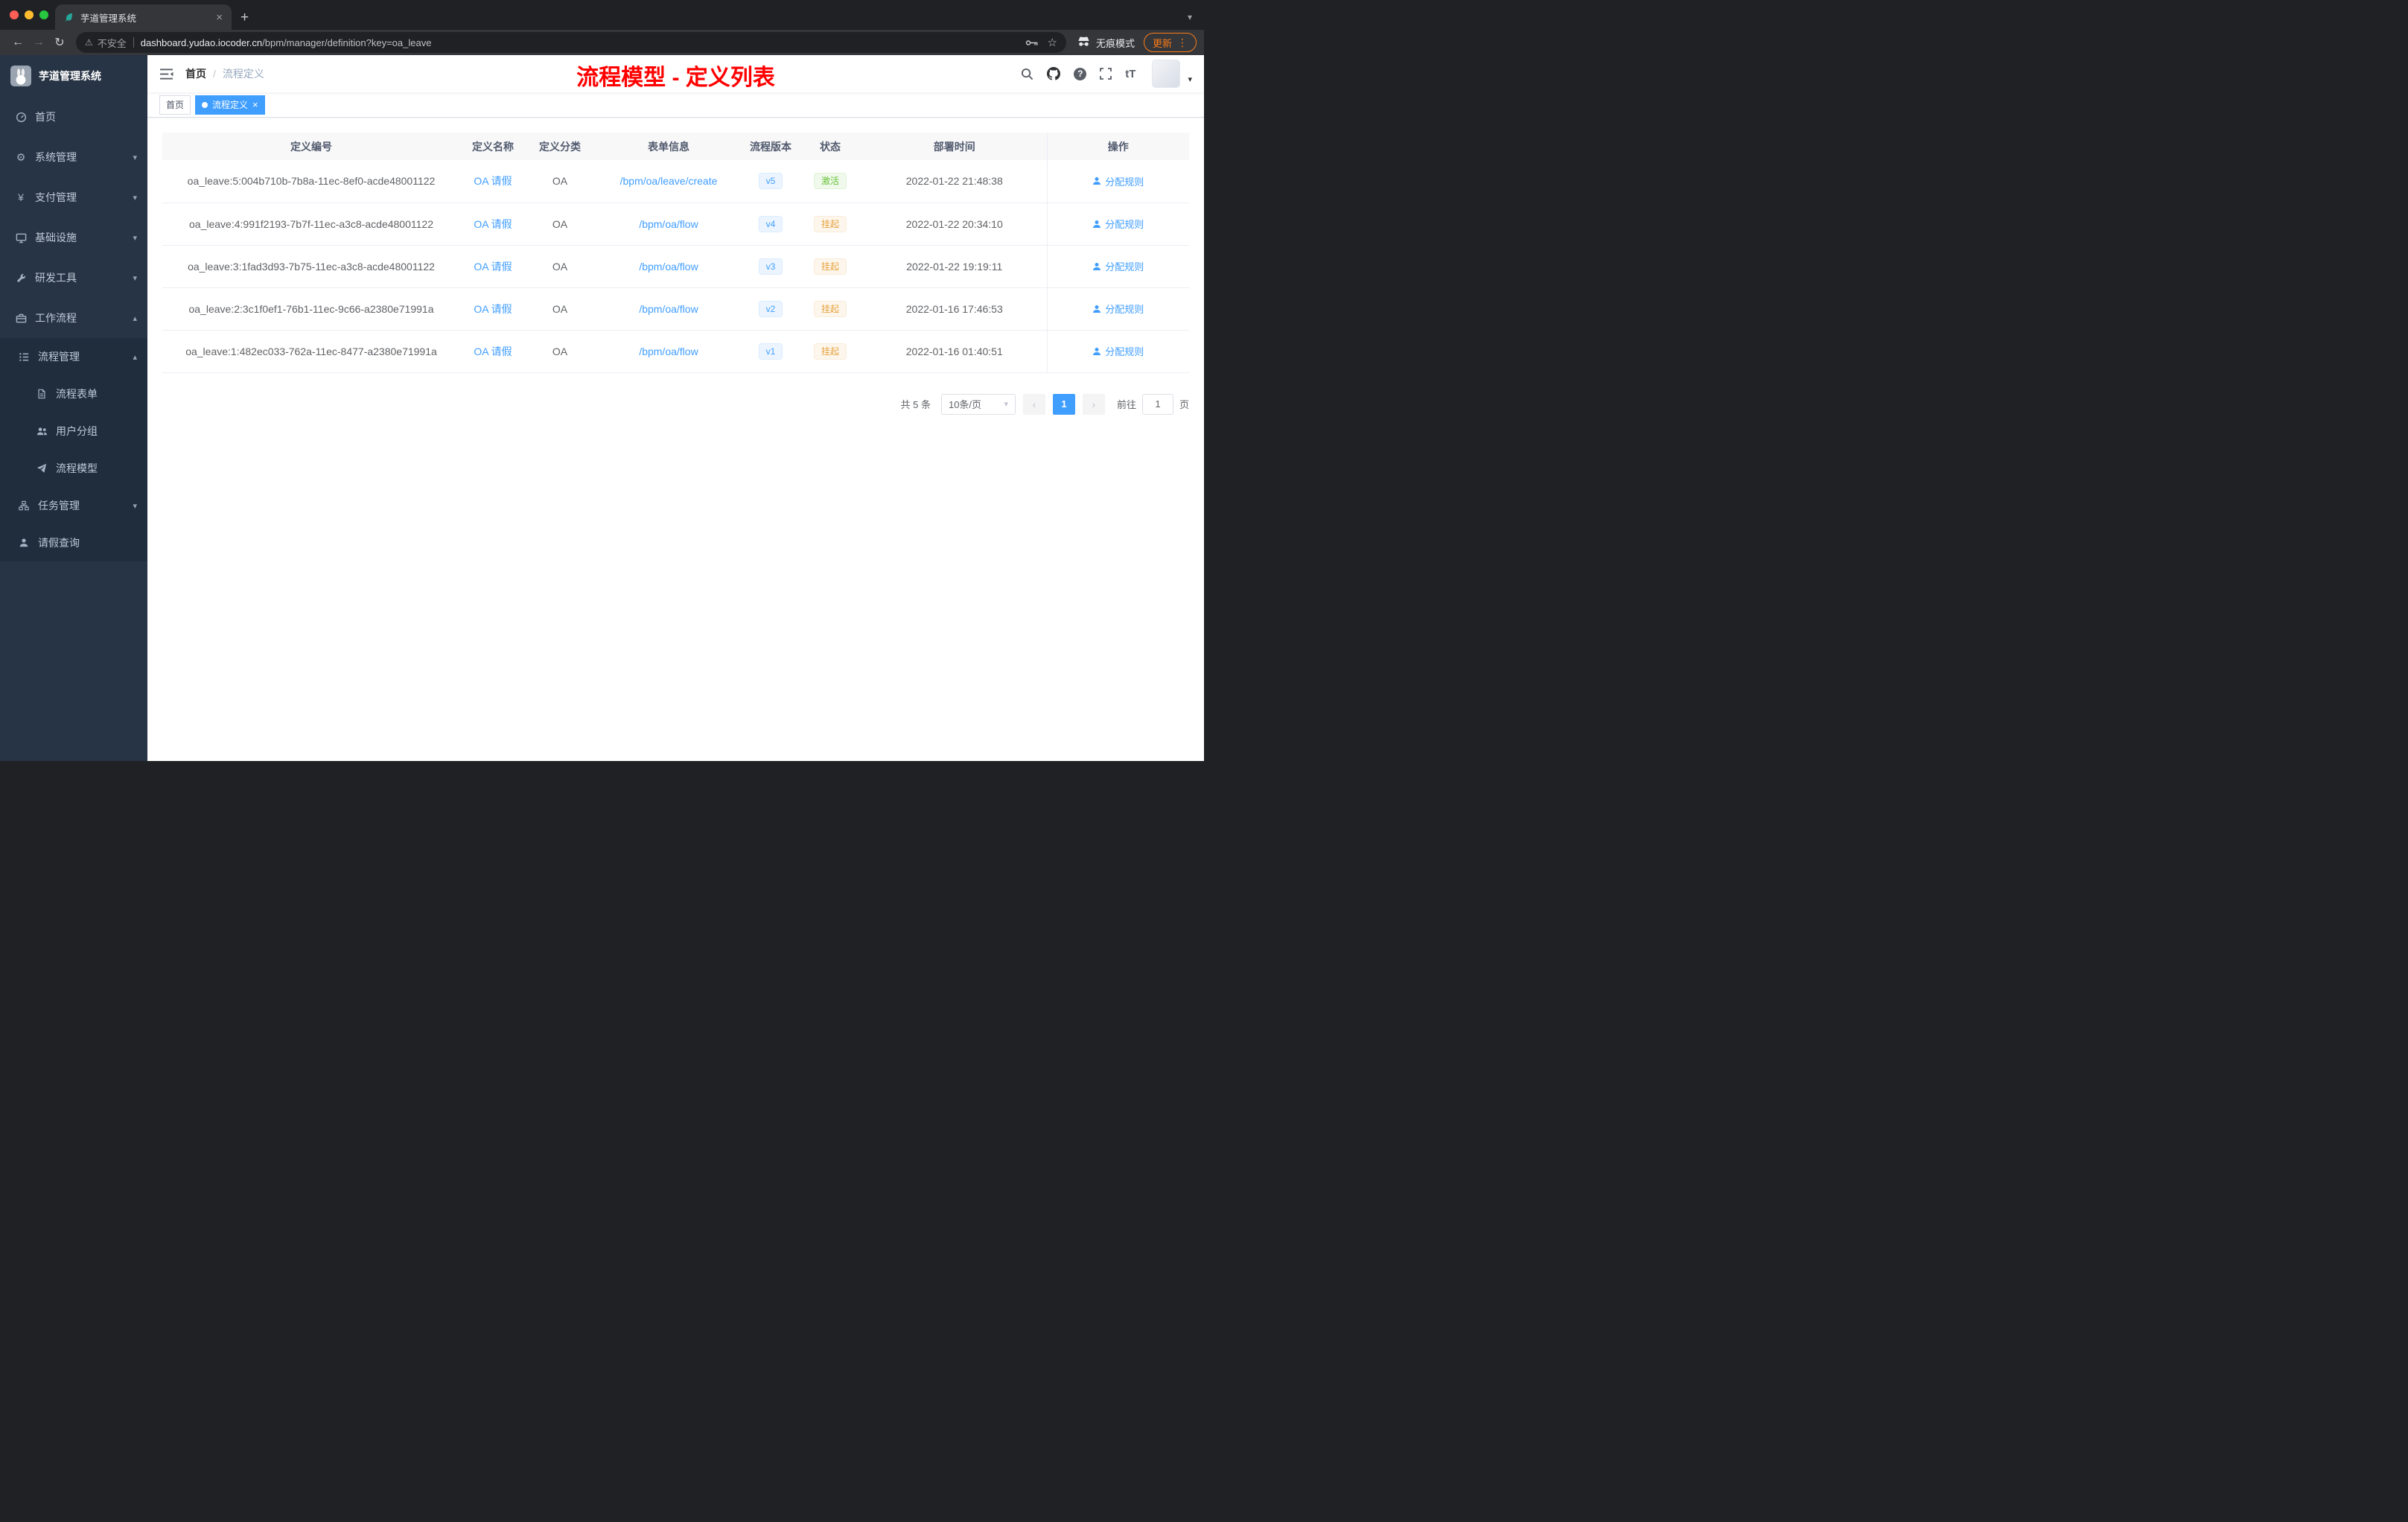  I want to click on tab-title: 芋道管理系统, so click(108, 18).